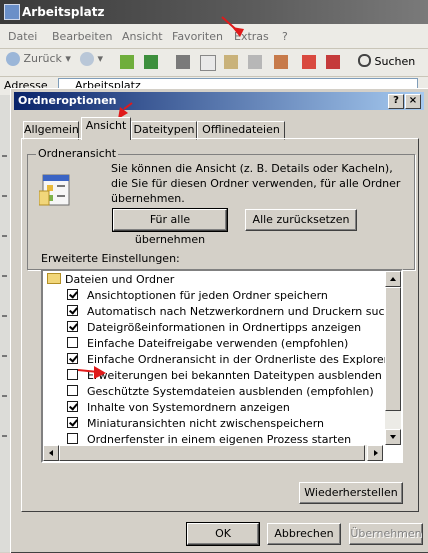  I want to click on folder-icon, so click(54, 278).